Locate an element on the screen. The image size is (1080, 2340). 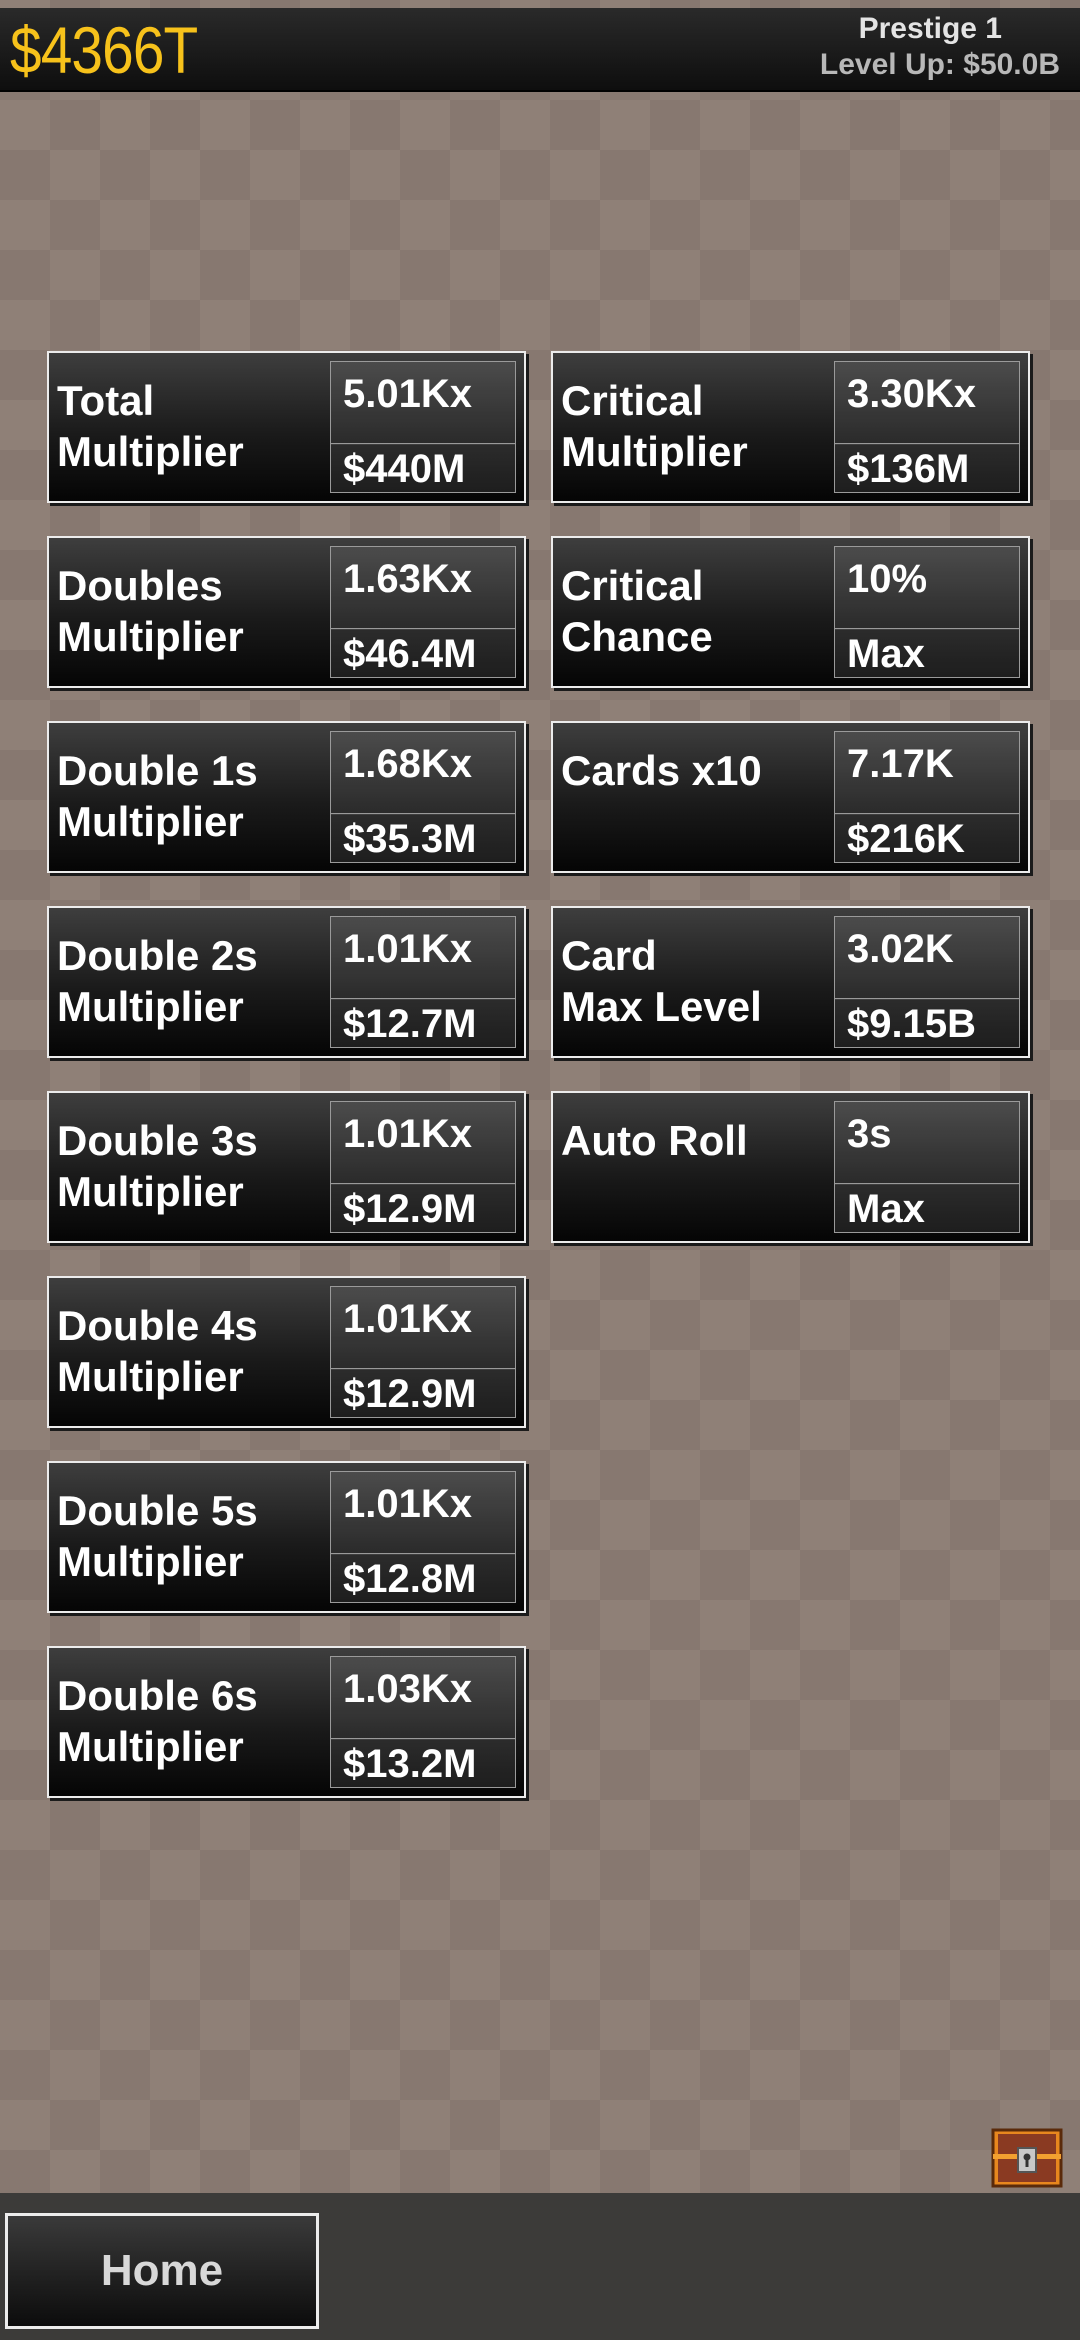
treasure-chest-icon is located at coordinates (1027, 2158).